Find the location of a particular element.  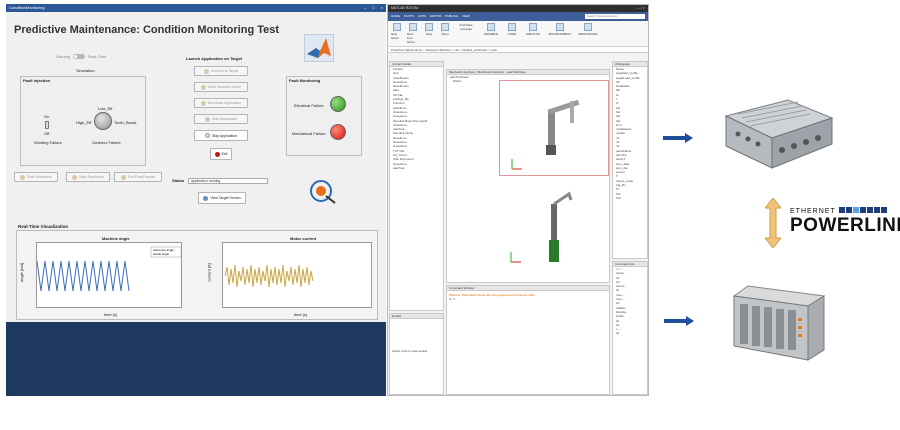

play-icon is located at coordinates (23, 177).